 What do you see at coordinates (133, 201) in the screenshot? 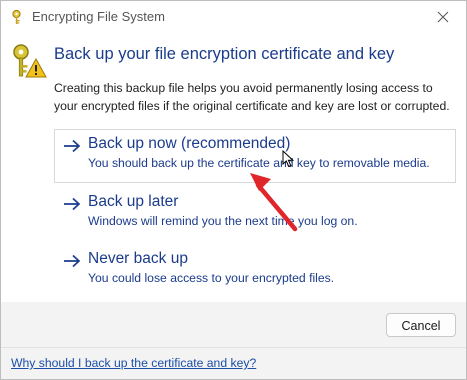
I see `option-title: Back up later` at bounding box center [133, 201].